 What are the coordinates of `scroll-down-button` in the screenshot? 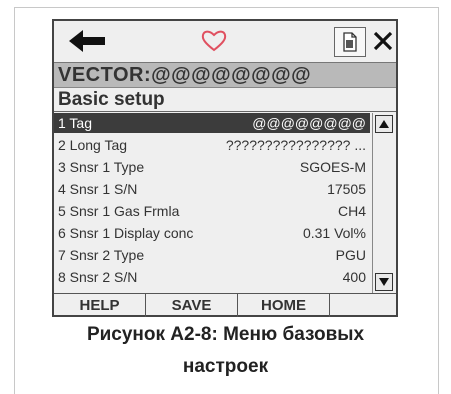 It's located at (384, 282).